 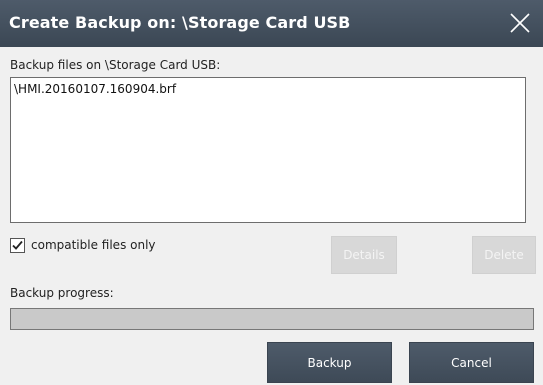 I want to click on checkmark-icon, so click(x=17, y=245).